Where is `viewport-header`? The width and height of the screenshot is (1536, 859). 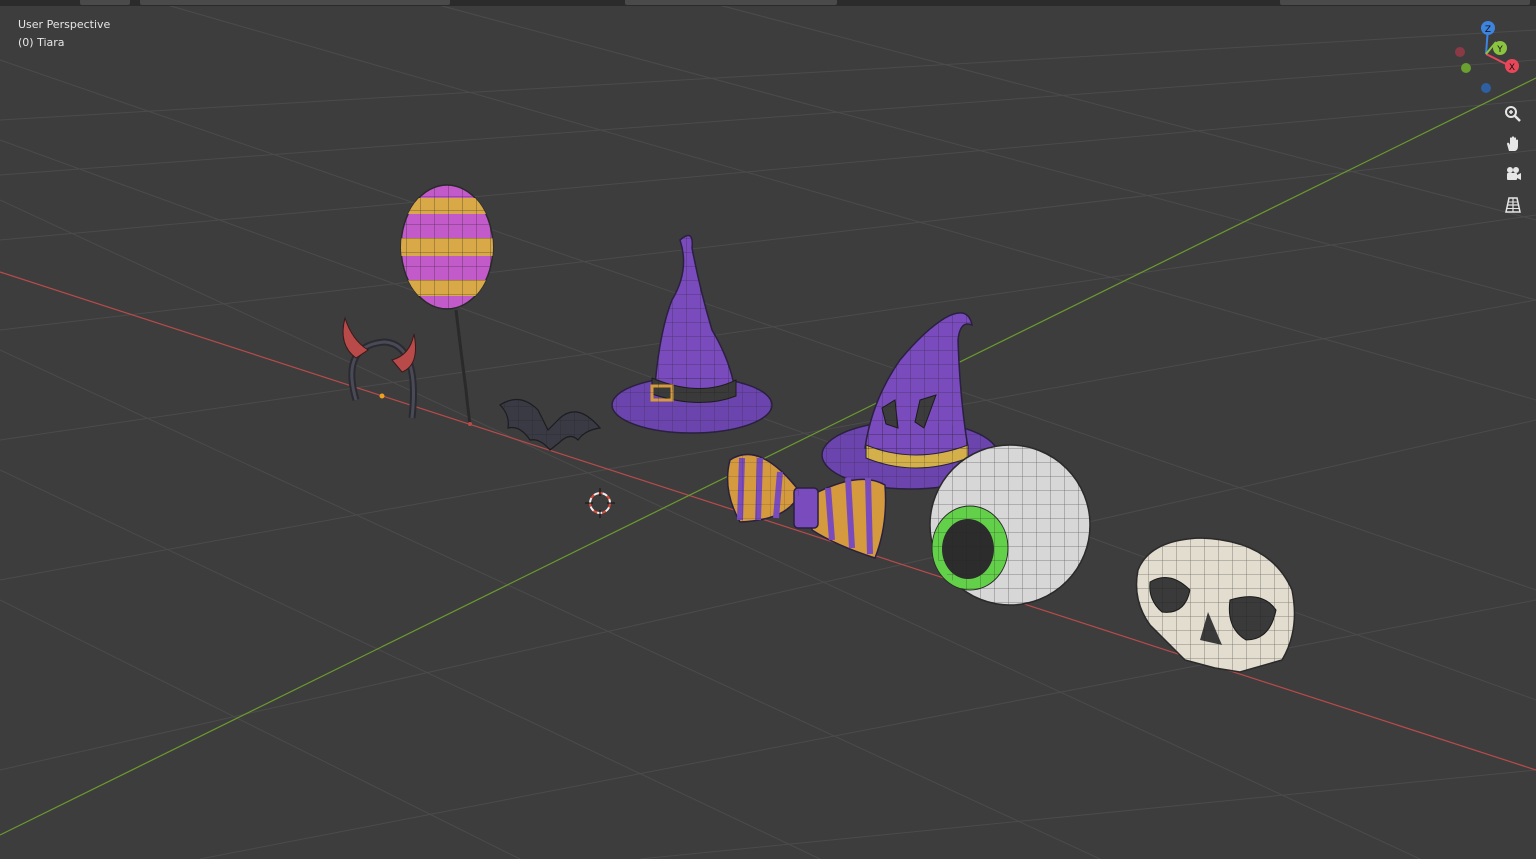
viewport-header is located at coordinates (768, 3).